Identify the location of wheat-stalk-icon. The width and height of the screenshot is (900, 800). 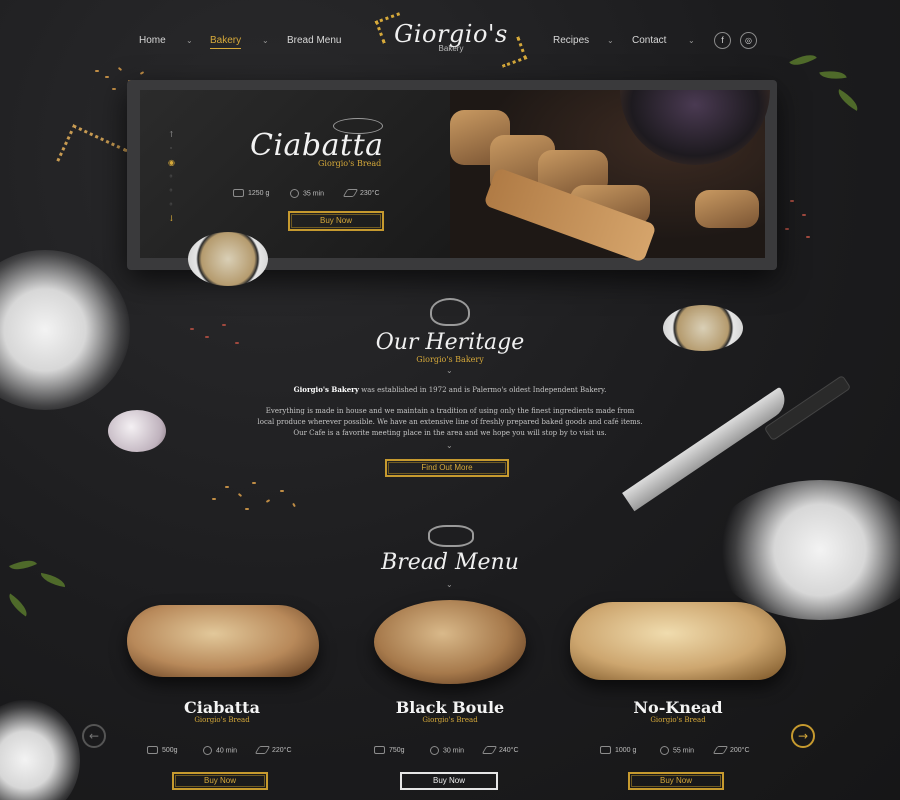
(92, 155).